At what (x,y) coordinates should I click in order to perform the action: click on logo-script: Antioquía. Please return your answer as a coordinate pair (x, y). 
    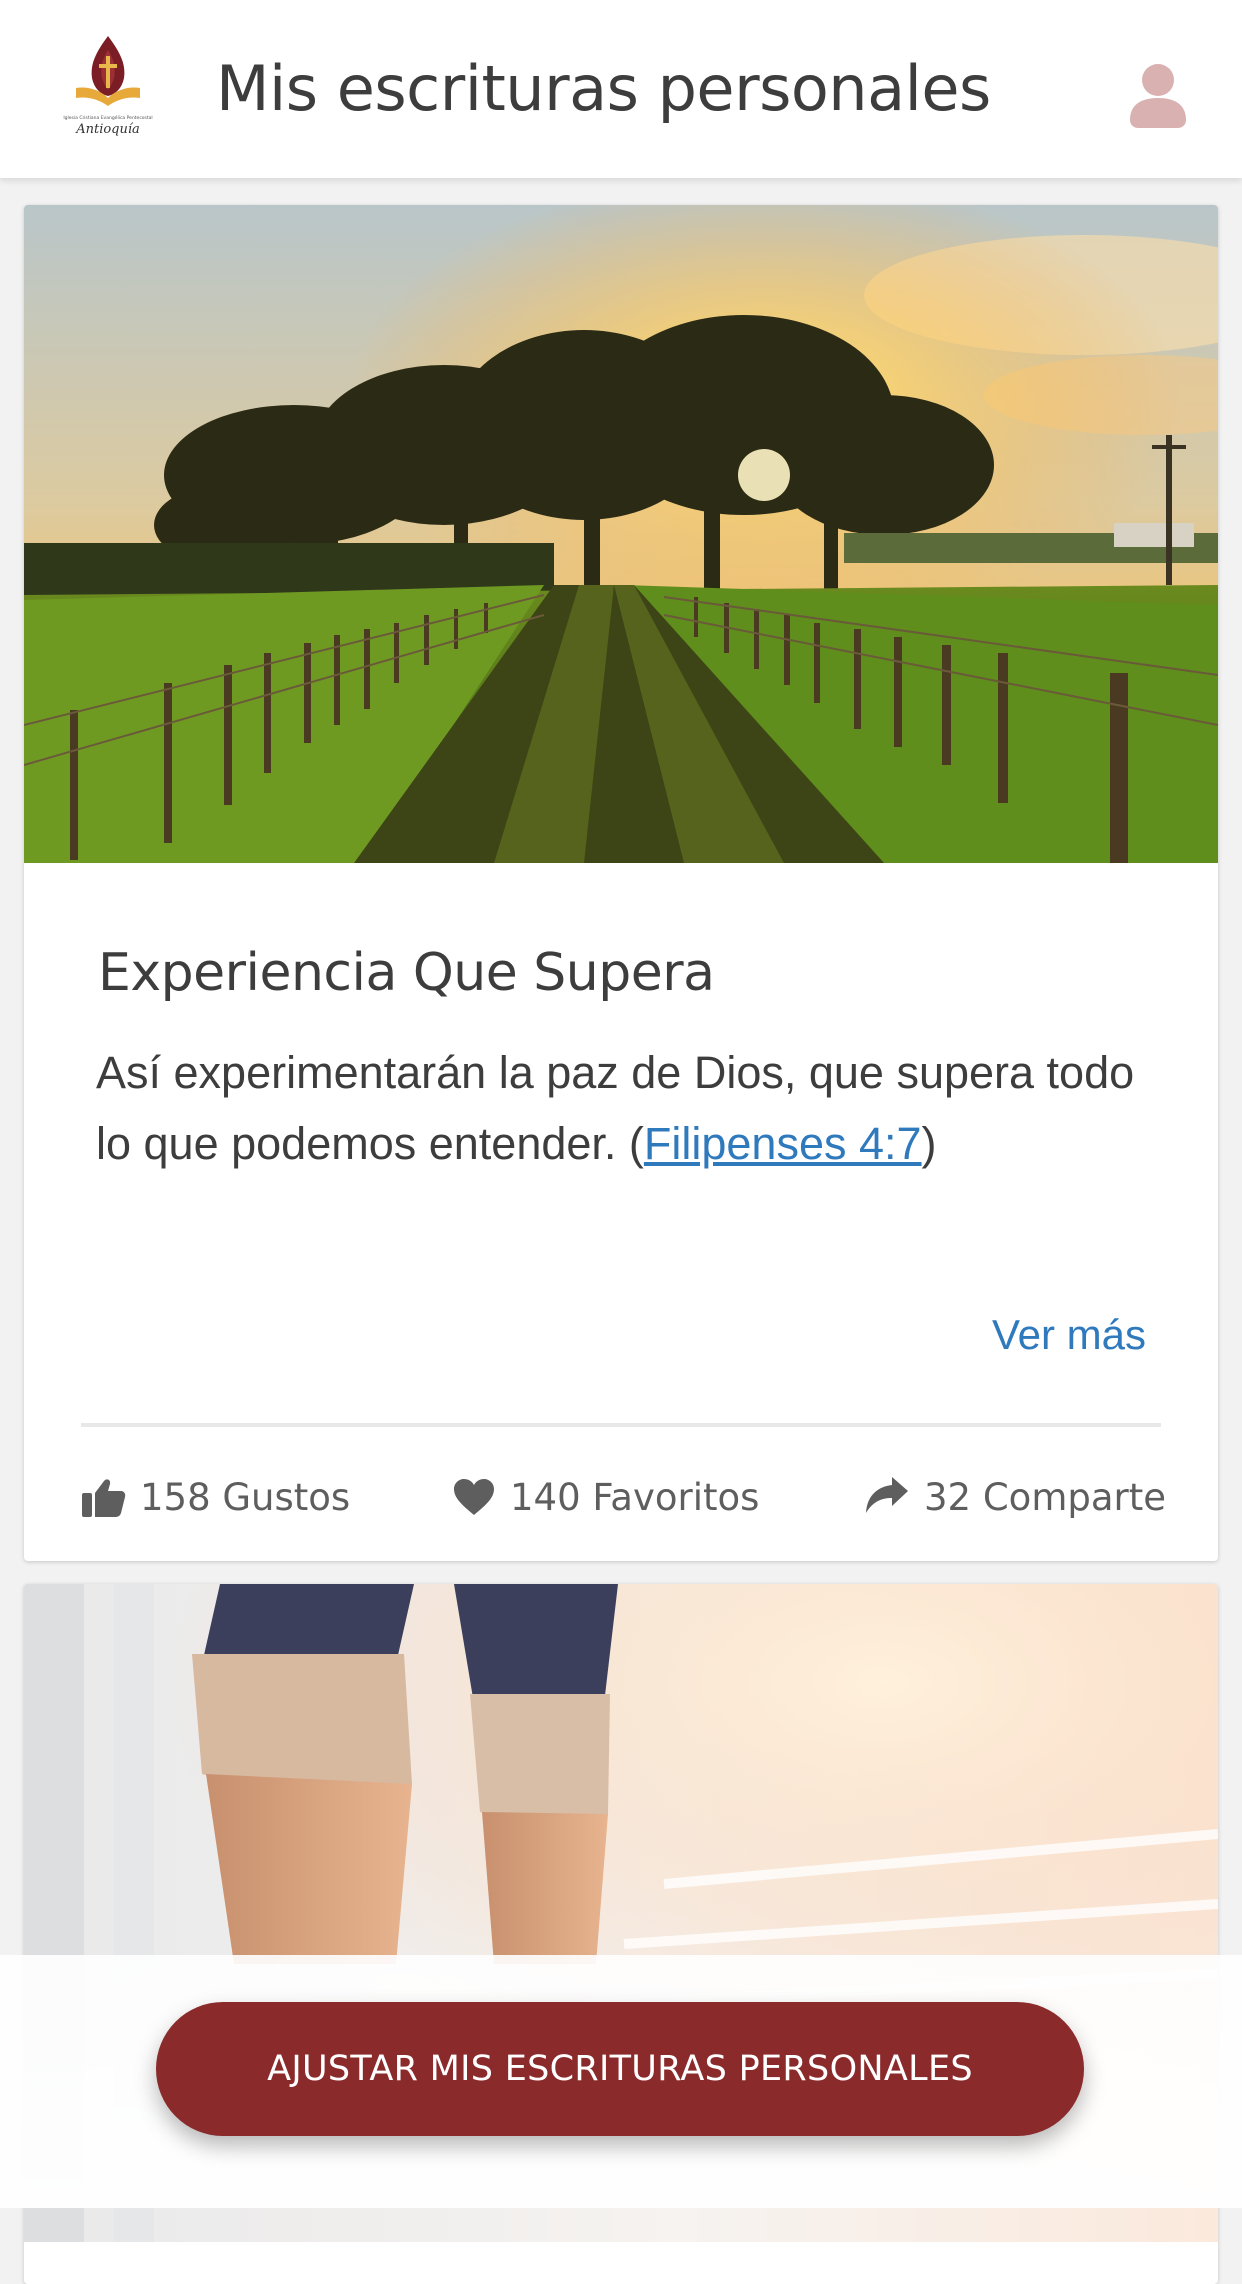
    Looking at the image, I should click on (107, 129).